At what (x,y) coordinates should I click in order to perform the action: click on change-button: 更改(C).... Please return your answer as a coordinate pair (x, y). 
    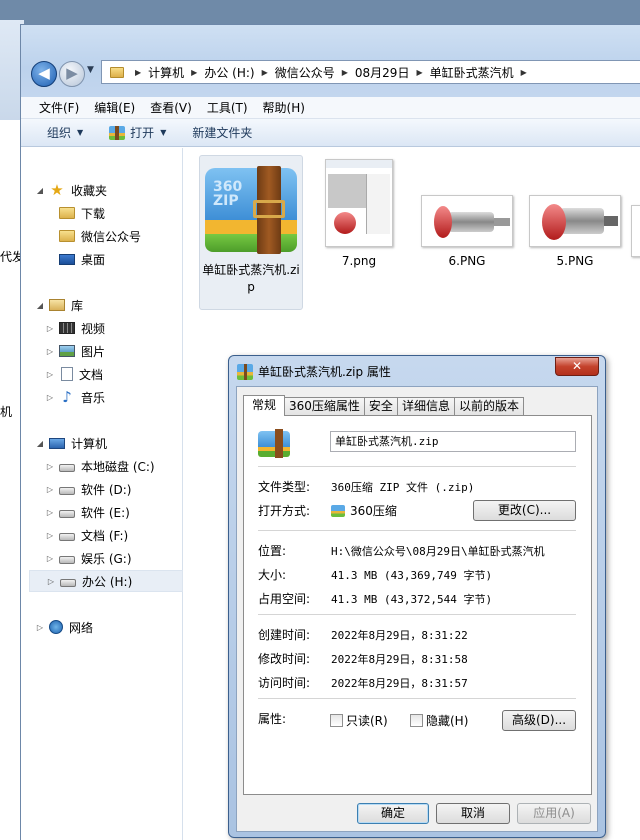
    Looking at the image, I should click on (524, 510).